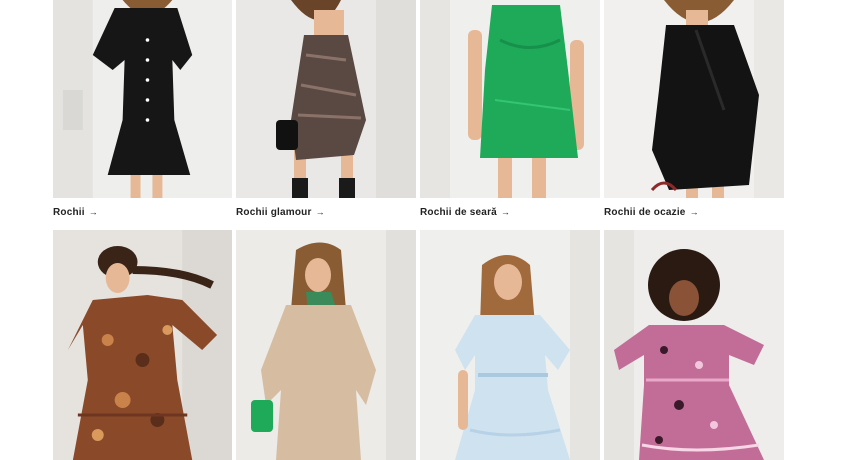 The width and height of the screenshot is (863, 460). What do you see at coordinates (645, 212) in the screenshot?
I see `category-label: Rochii de ocazie` at bounding box center [645, 212].